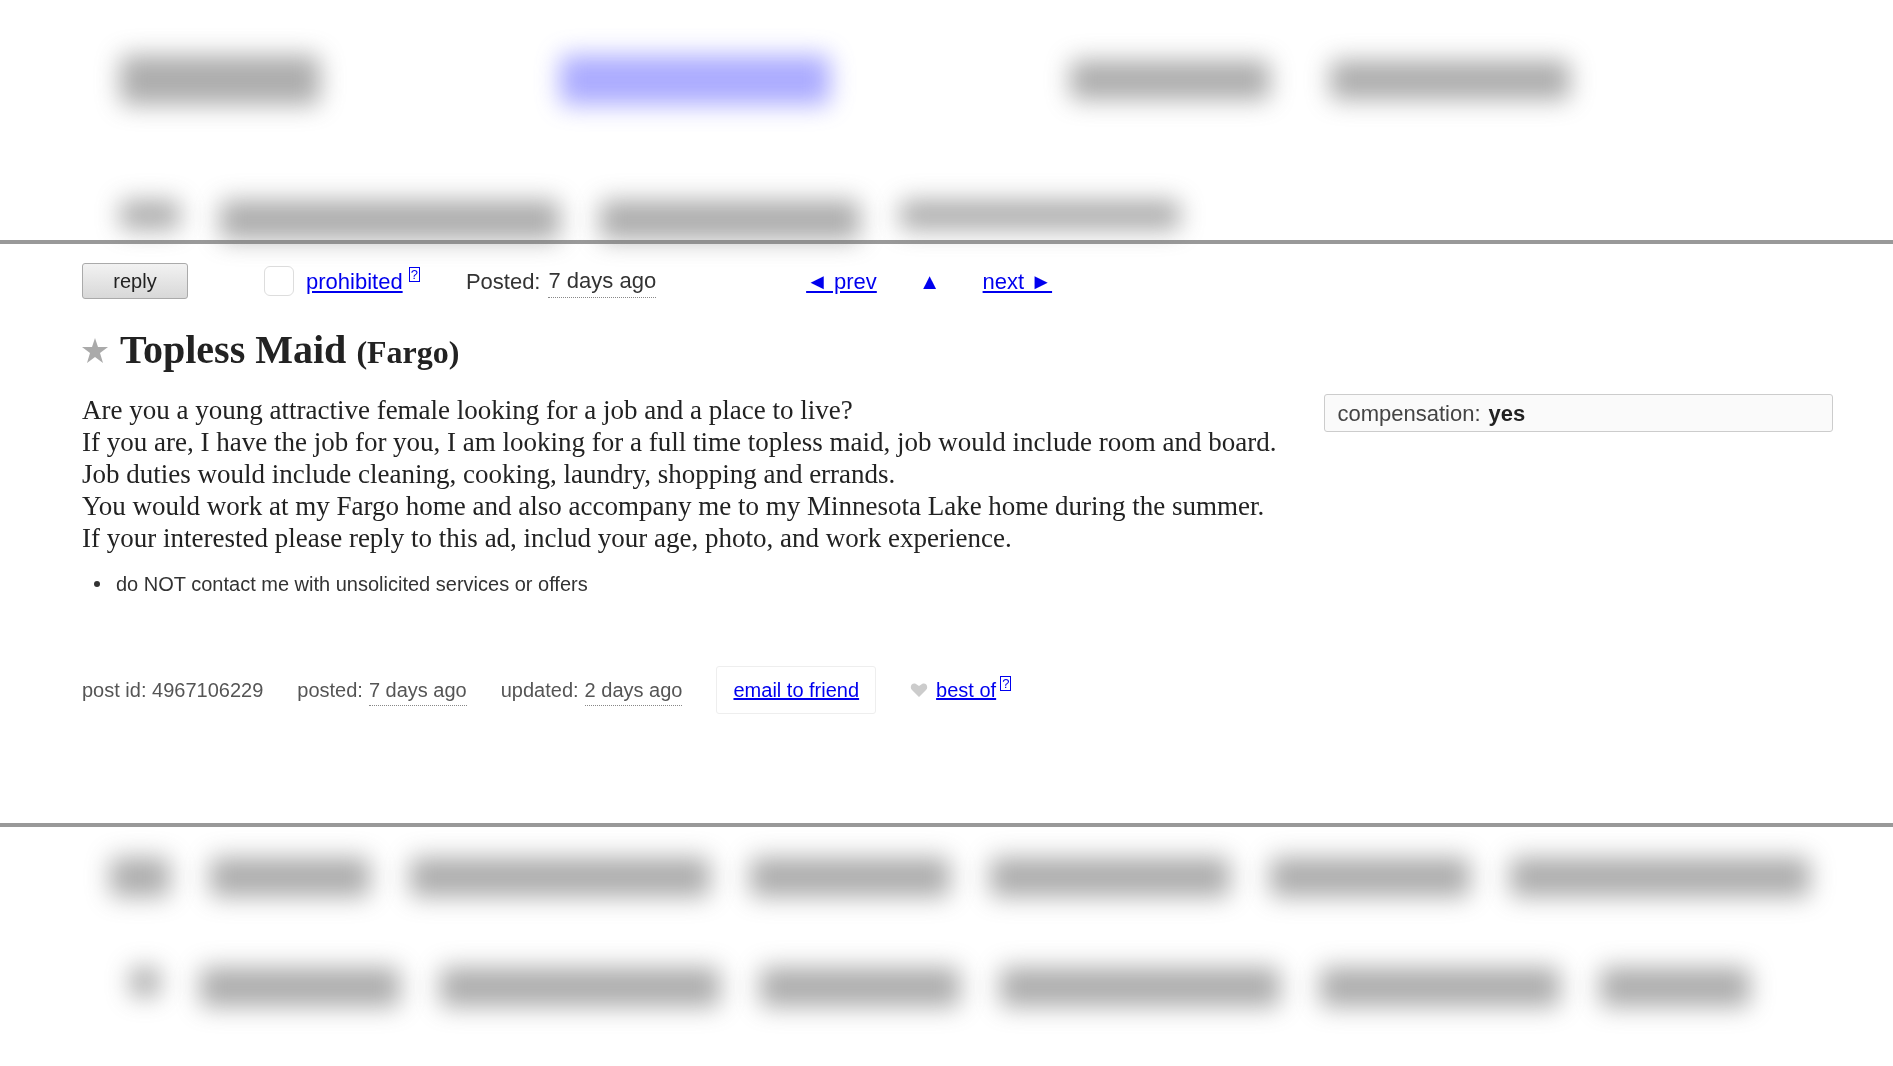 The height and width of the screenshot is (1066, 1893). What do you see at coordinates (919, 690) in the screenshot?
I see `heart-icon` at bounding box center [919, 690].